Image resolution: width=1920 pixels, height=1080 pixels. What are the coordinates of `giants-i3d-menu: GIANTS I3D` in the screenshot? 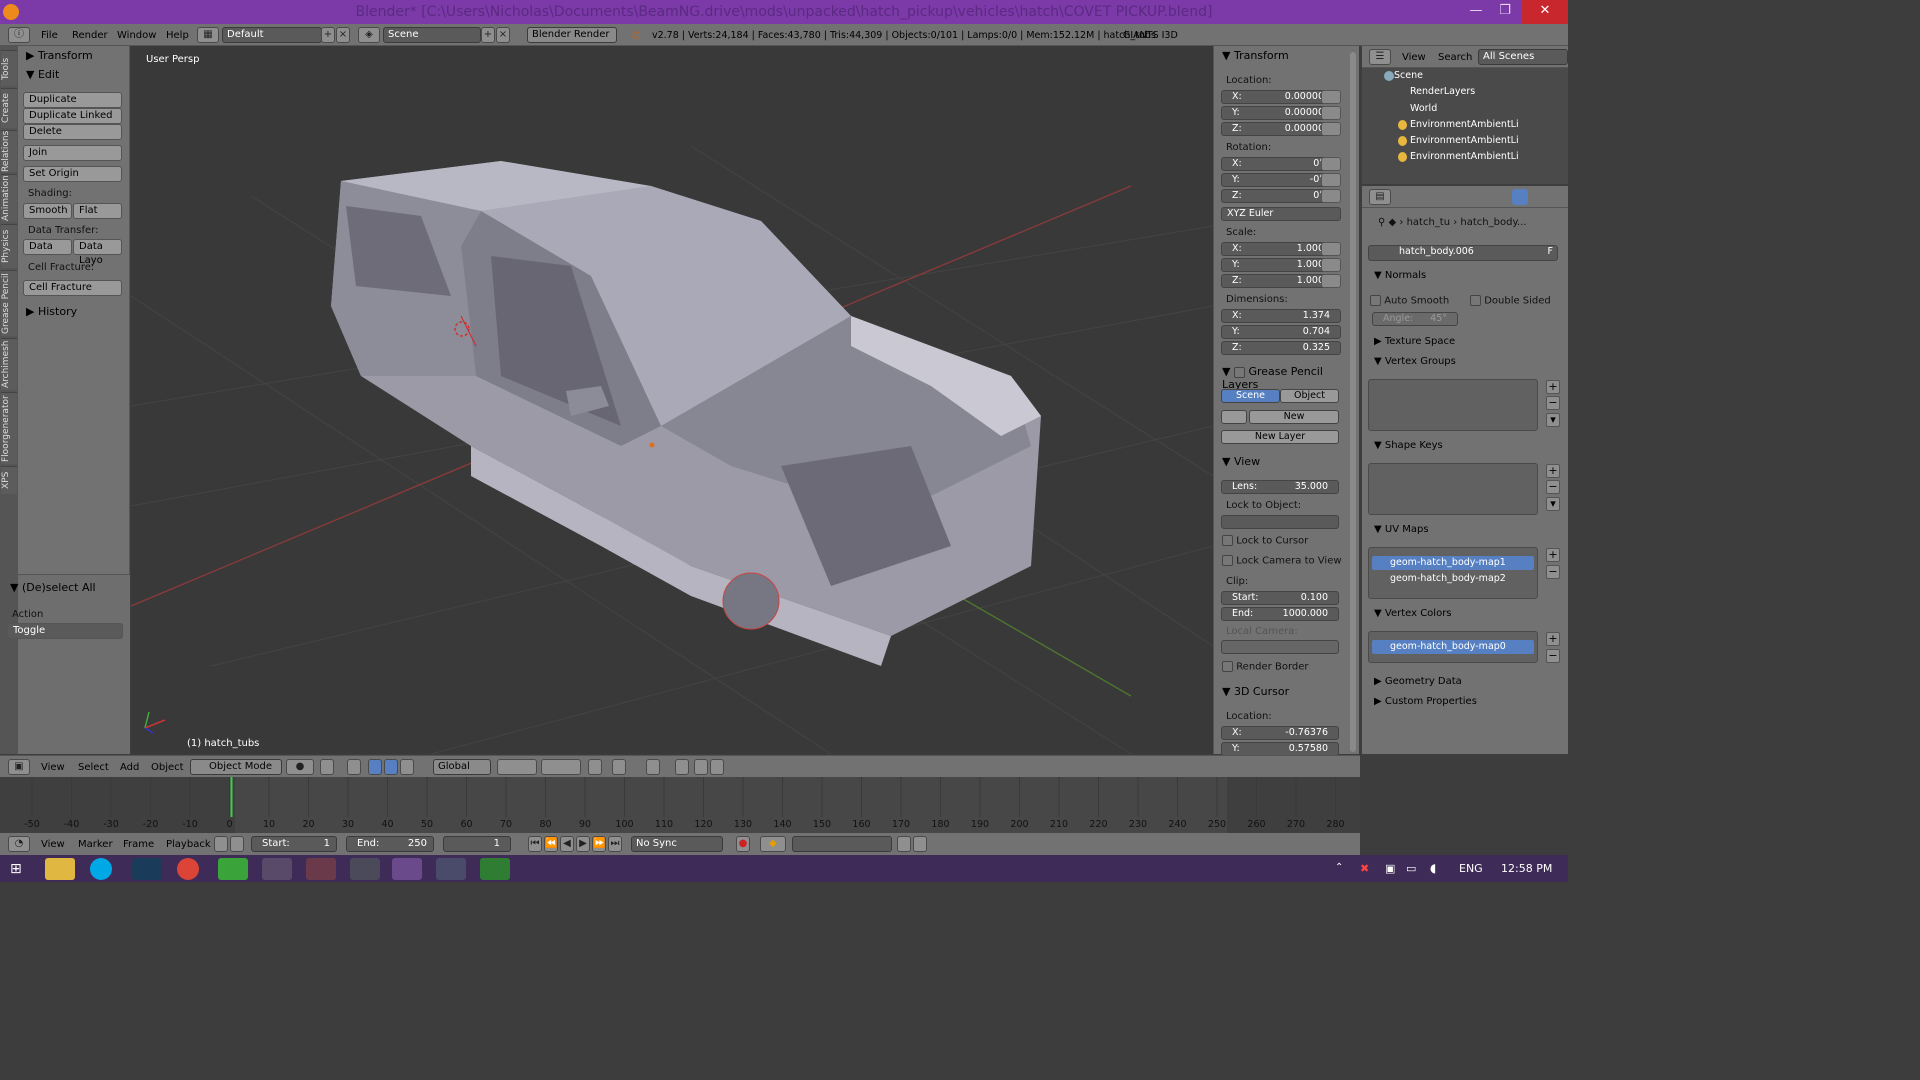 It's located at (1150, 35).